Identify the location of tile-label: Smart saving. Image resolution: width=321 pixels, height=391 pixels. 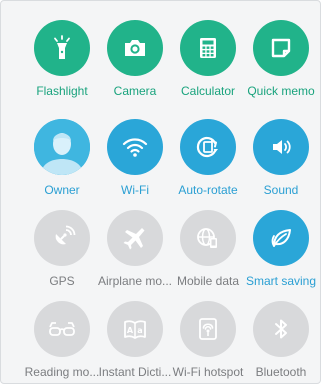
(281, 281).